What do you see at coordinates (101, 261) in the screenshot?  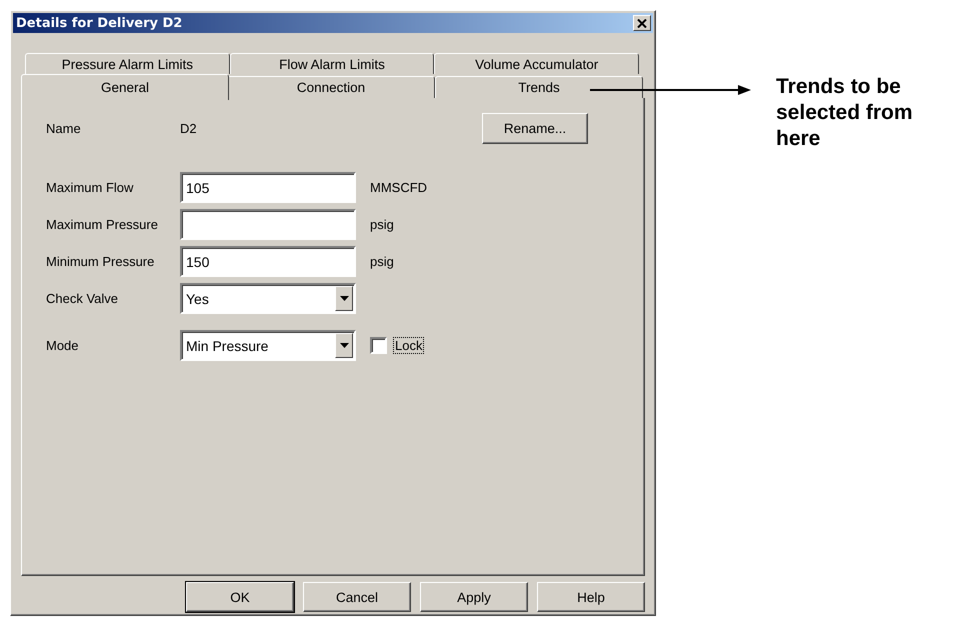 I see `field-label: Minimum Pressure` at bounding box center [101, 261].